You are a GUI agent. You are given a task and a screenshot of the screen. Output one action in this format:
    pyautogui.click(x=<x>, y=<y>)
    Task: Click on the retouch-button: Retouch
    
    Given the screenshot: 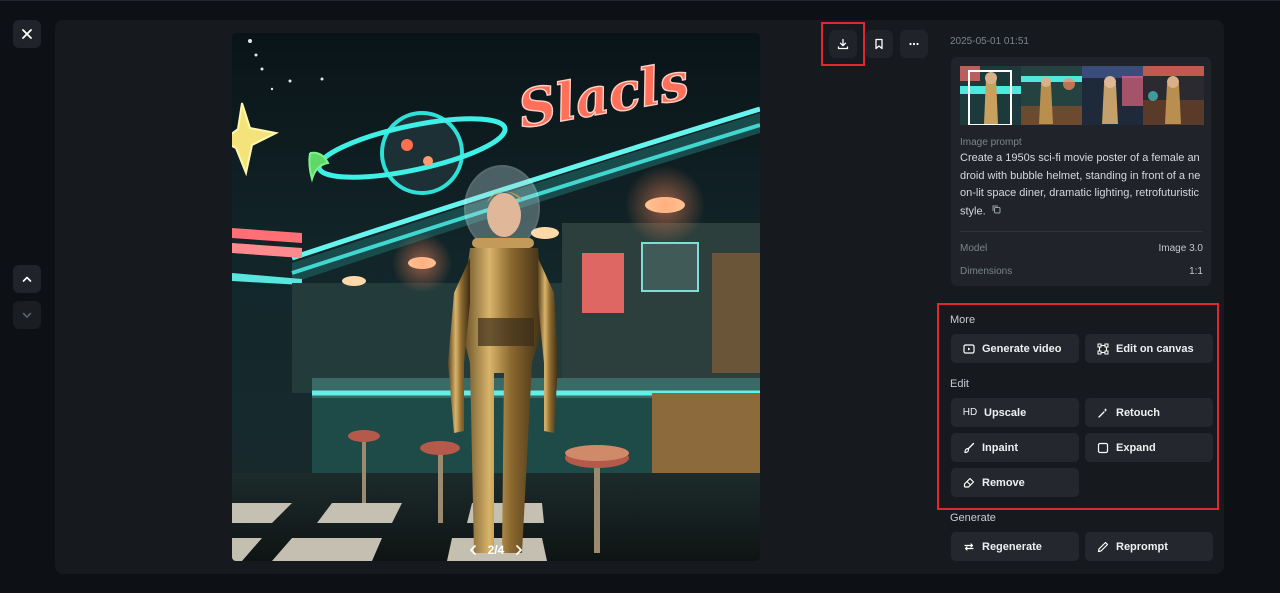 What is the action you would take?
    pyautogui.click(x=1149, y=412)
    